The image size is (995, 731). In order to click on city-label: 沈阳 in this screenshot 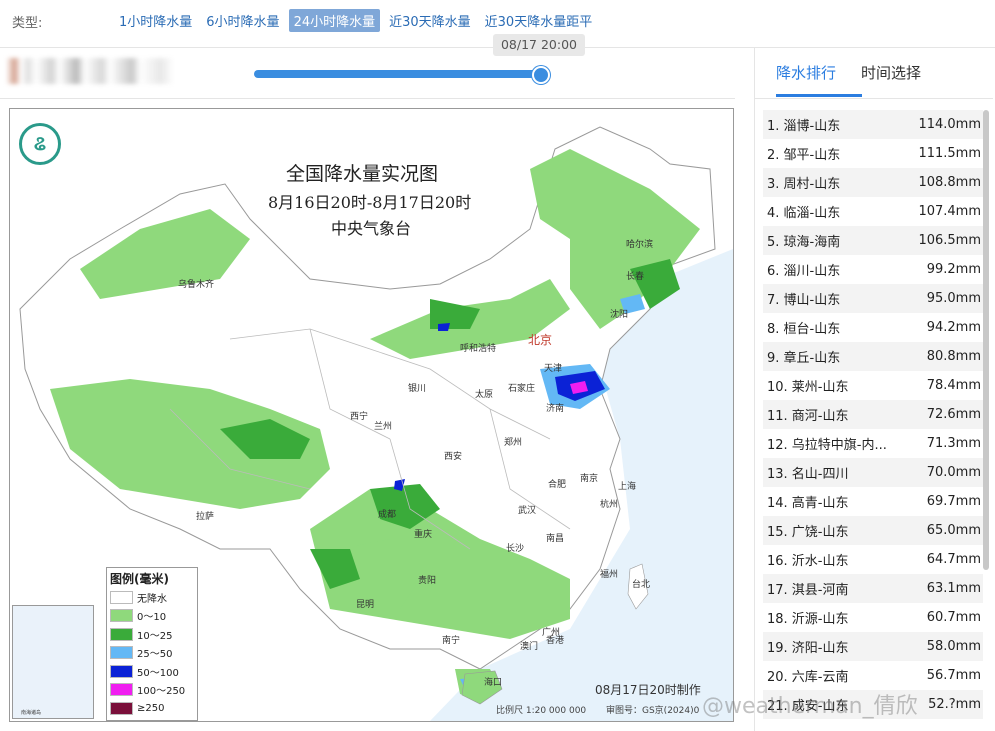, I will do `click(619, 315)`.